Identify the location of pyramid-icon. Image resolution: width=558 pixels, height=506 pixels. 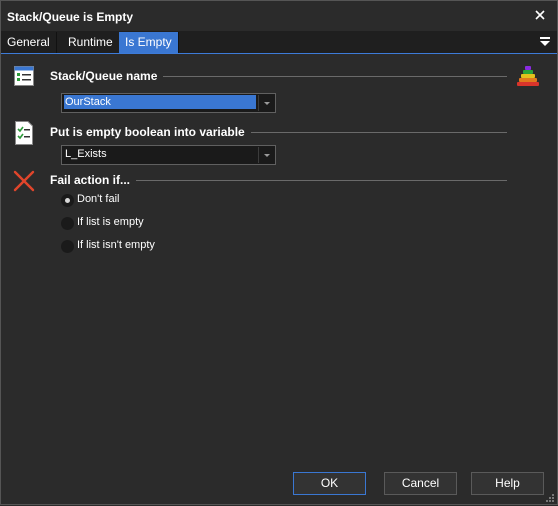
(528, 76).